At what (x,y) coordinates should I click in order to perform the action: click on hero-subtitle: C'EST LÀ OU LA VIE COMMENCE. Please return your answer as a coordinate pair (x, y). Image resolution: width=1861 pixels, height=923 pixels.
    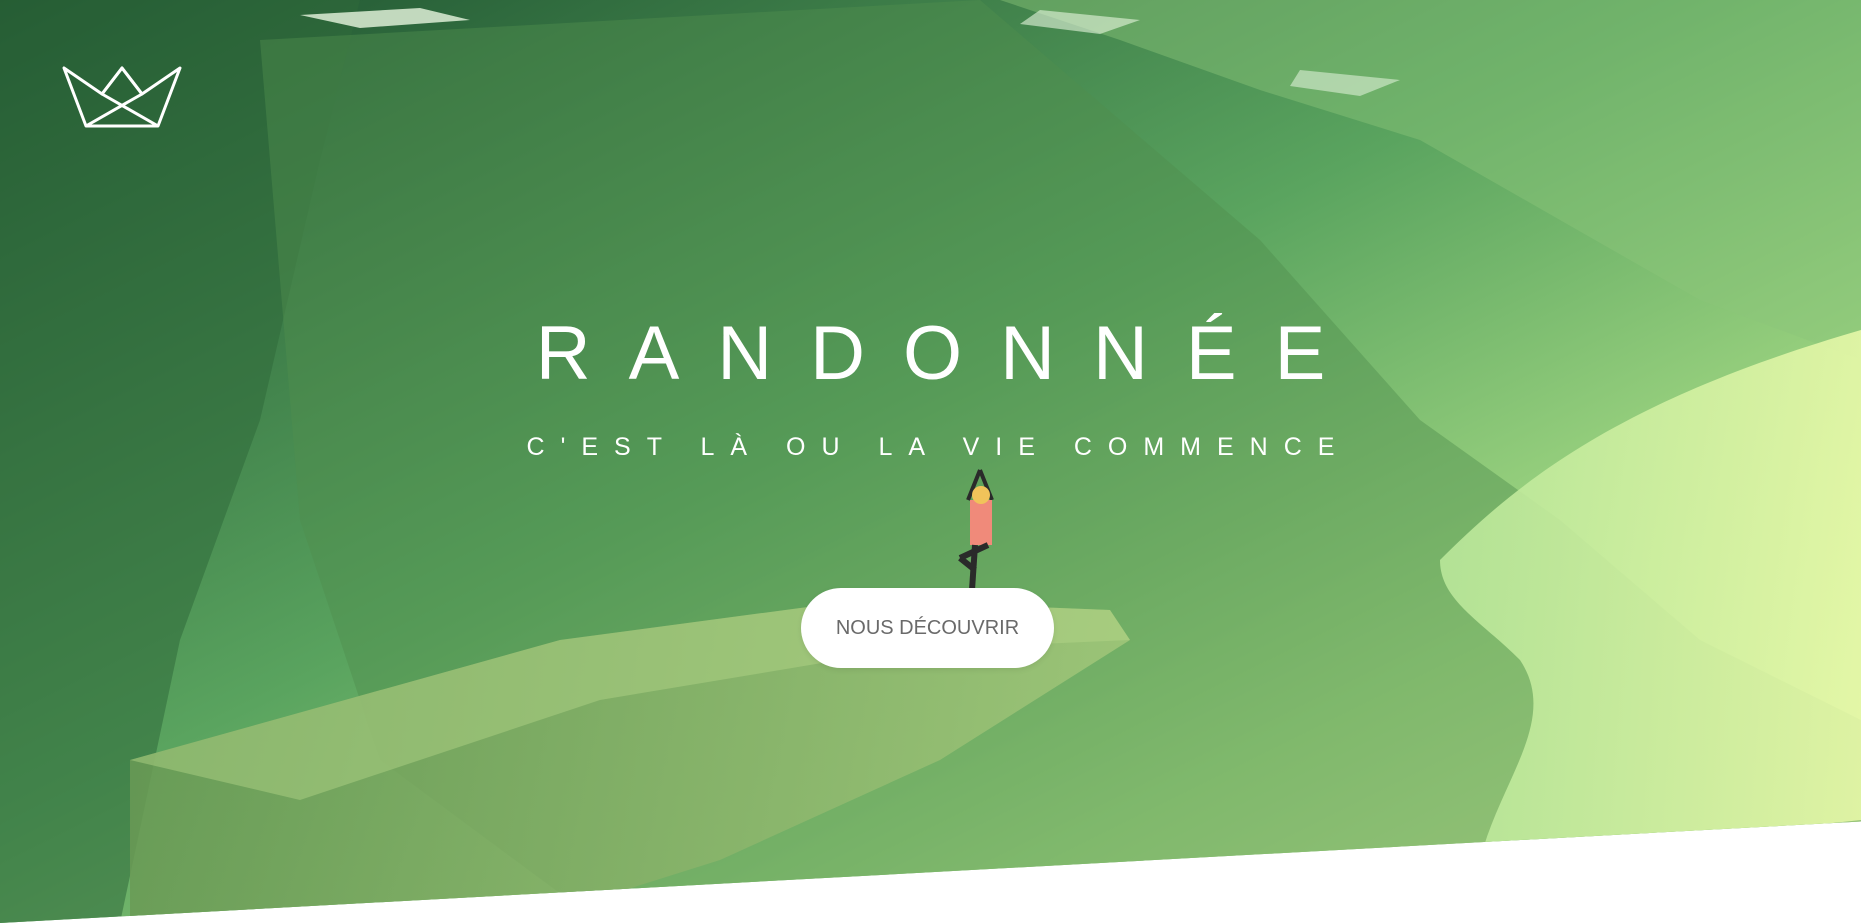
    Looking at the image, I should click on (938, 447).